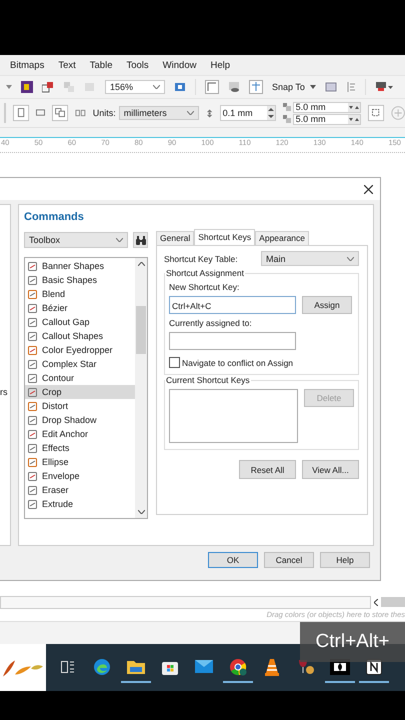 The image size is (405, 720). What do you see at coordinates (80, 392) in the screenshot?
I see `command-item: Crop` at bounding box center [80, 392].